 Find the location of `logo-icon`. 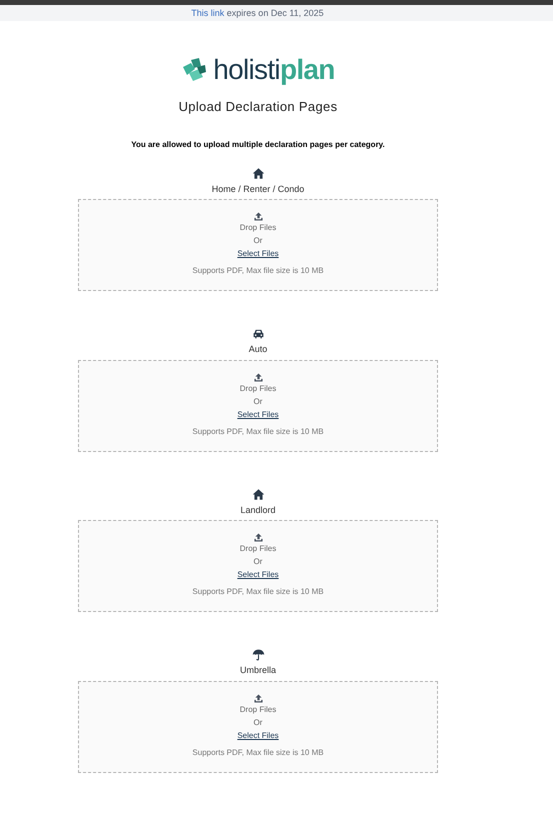

logo-icon is located at coordinates (194, 70).